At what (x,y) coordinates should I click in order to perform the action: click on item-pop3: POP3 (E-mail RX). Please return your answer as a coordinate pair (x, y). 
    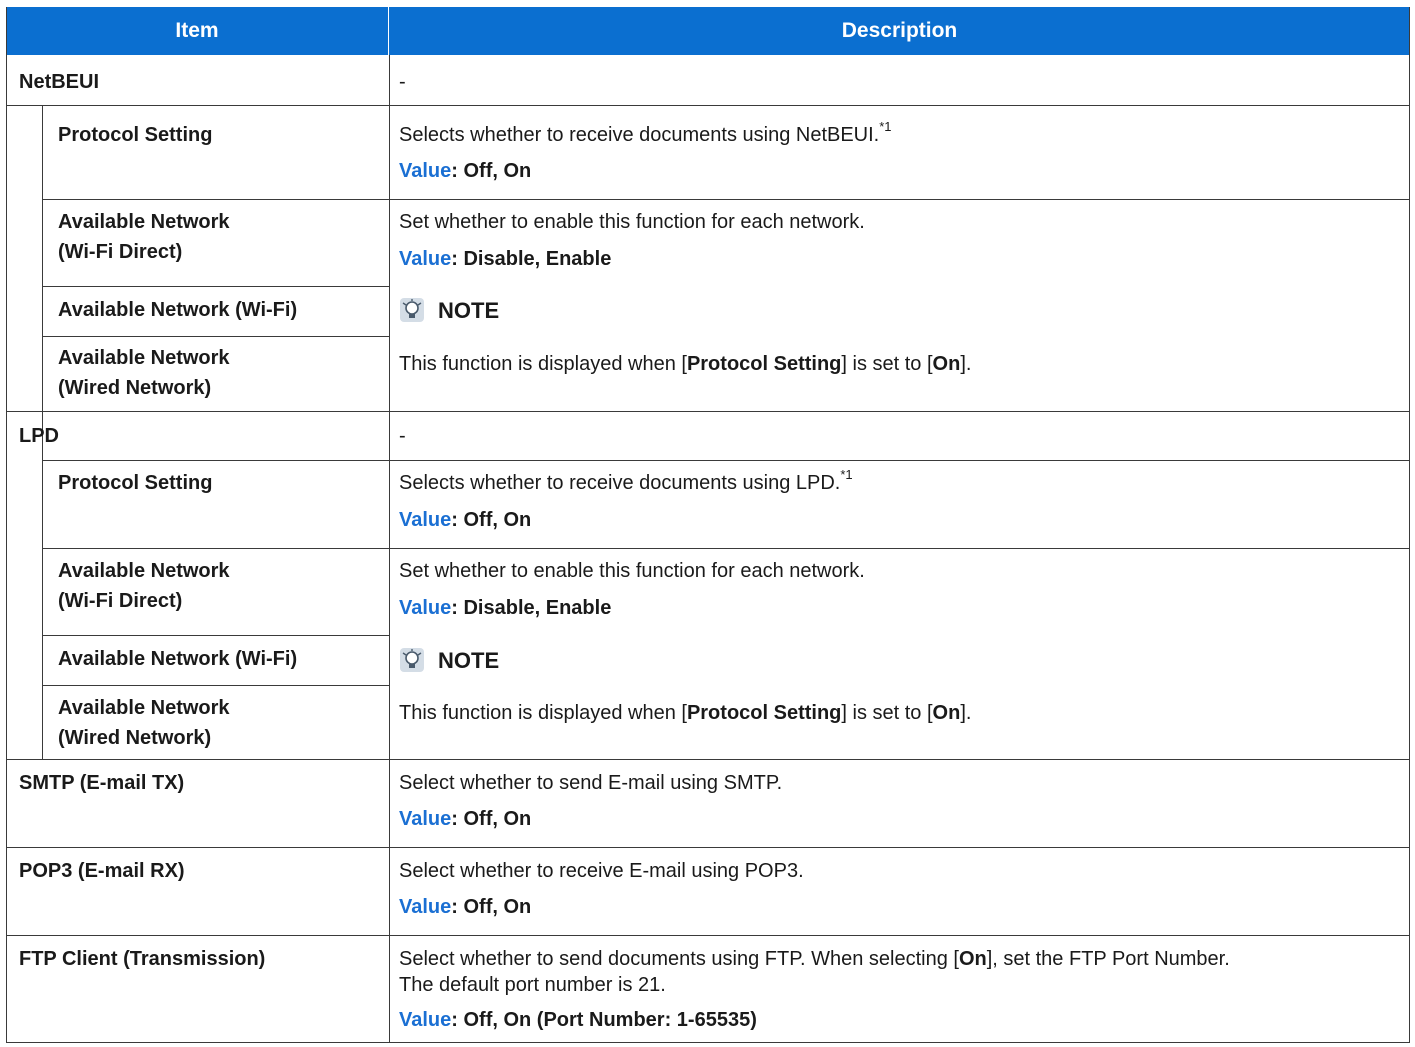
    Looking at the image, I should click on (102, 871).